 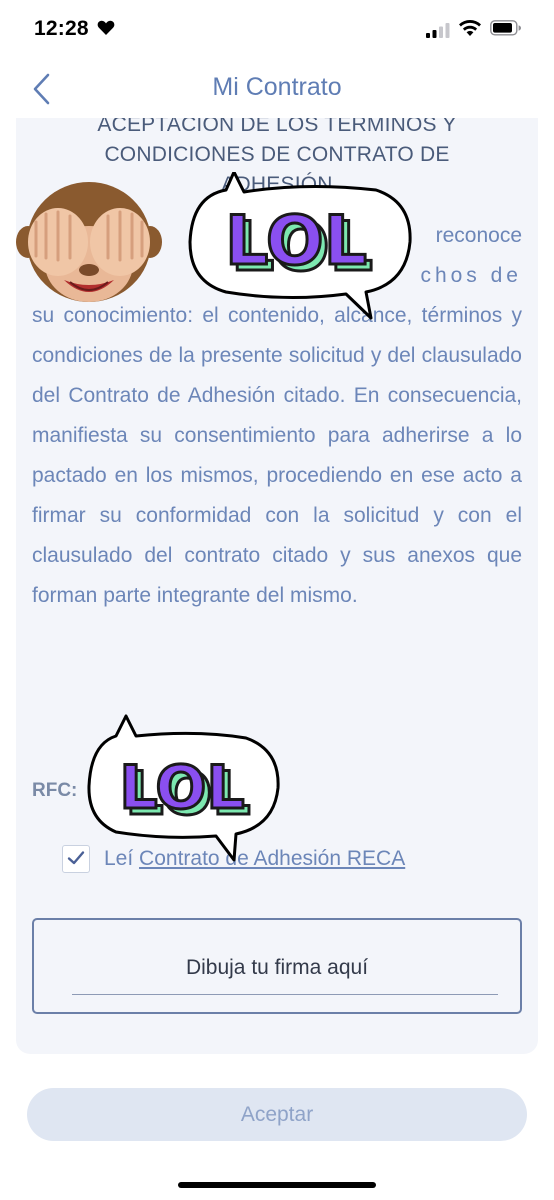 I want to click on battery-icon, so click(x=506, y=30).